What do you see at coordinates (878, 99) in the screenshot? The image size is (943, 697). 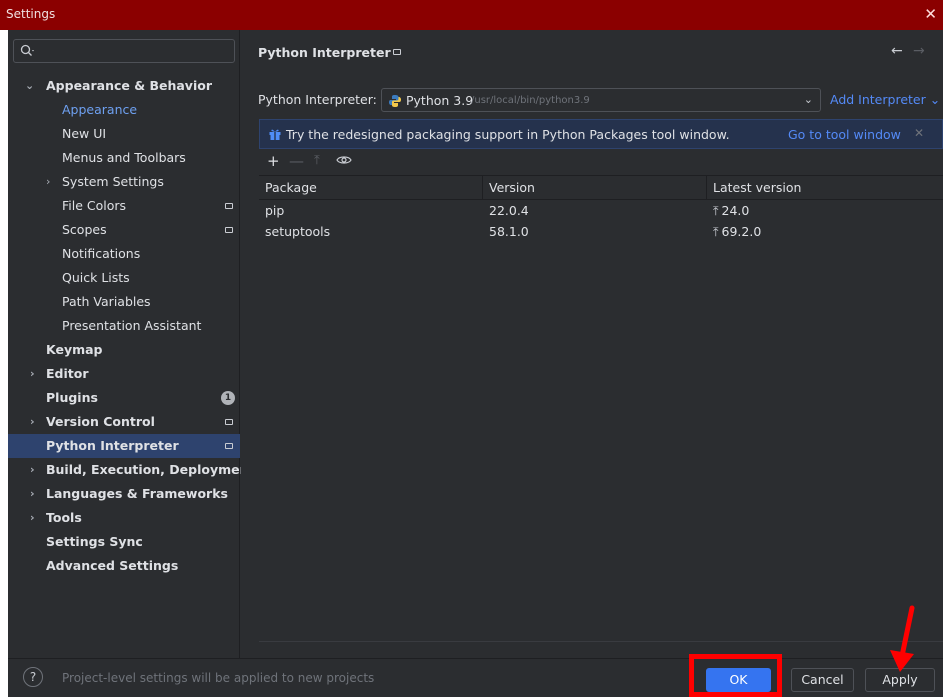 I see `add-interpreter-label: Add Interpreter` at bounding box center [878, 99].